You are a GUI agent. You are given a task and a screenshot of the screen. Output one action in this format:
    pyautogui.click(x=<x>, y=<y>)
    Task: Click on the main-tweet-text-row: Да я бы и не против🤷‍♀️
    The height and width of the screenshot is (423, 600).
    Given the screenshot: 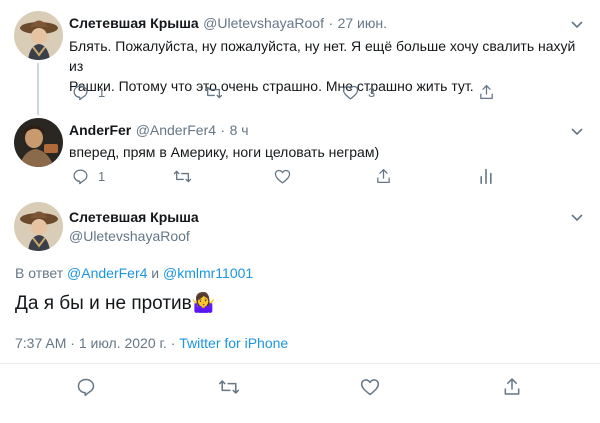 What is the action you would take?
    pyautogui.click(x=115, y=304)
    